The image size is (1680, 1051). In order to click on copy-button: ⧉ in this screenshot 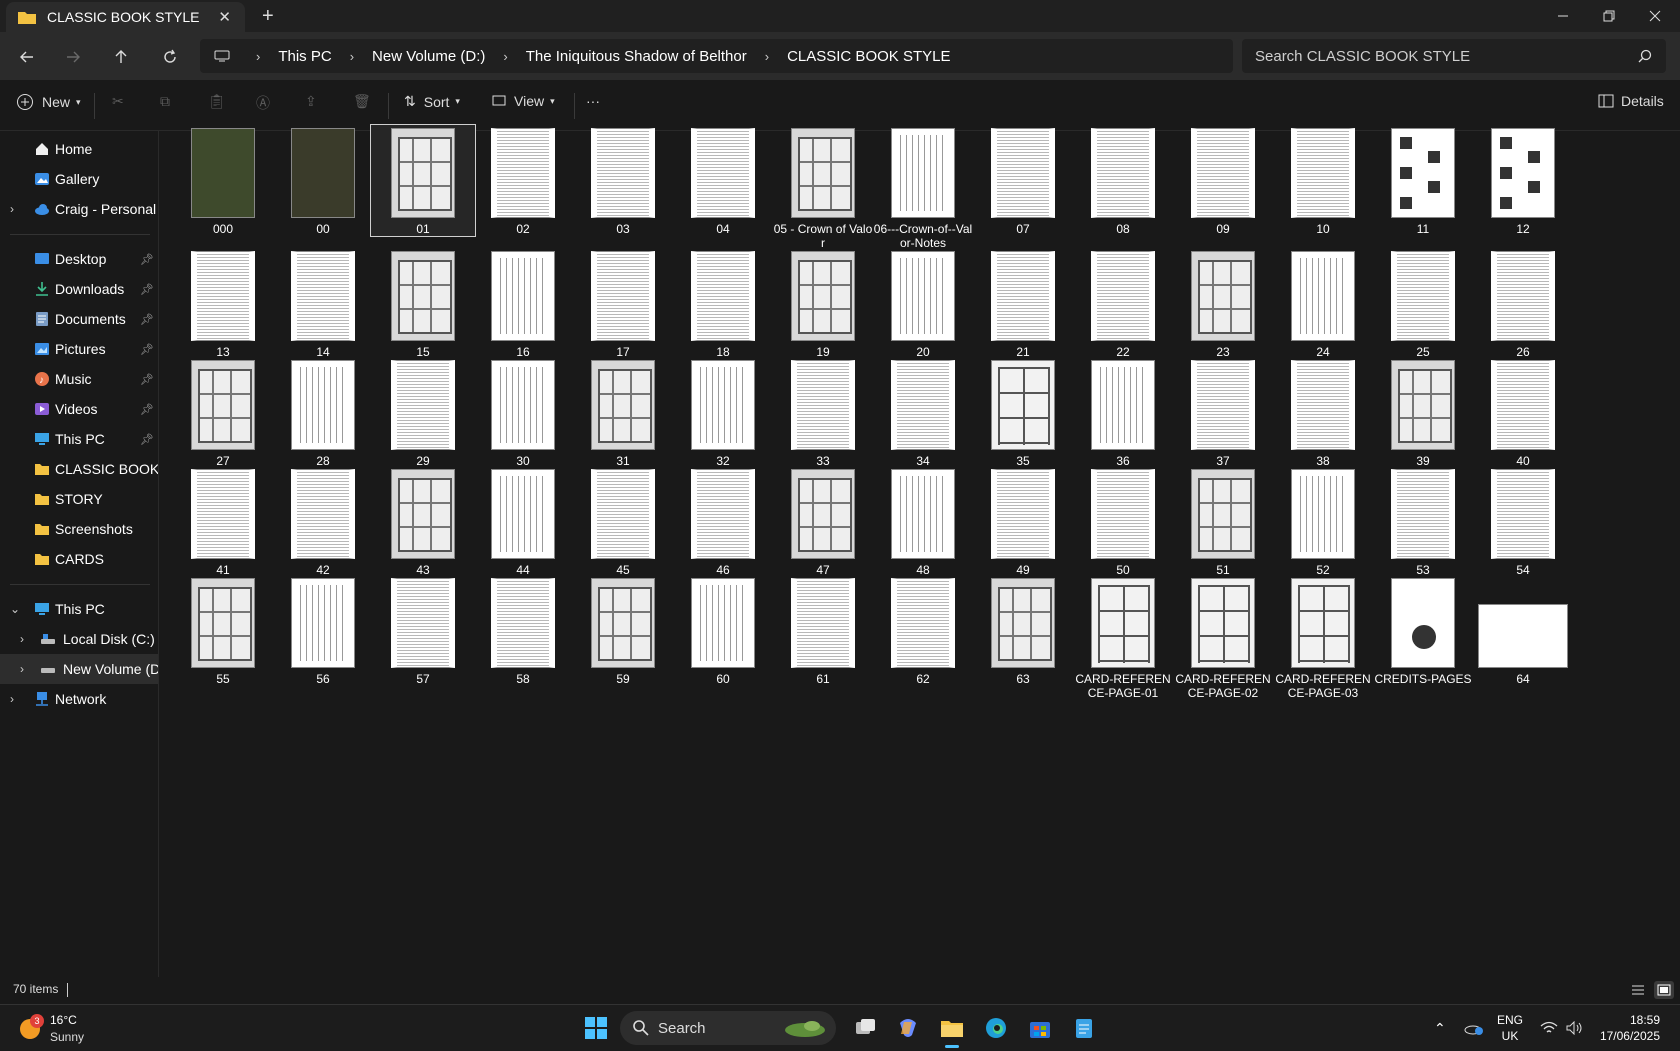, I will do `click(165, 101)`.